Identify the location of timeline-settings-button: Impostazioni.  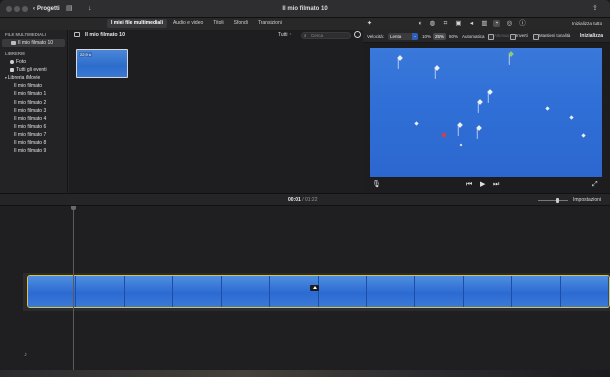
(587, 200).